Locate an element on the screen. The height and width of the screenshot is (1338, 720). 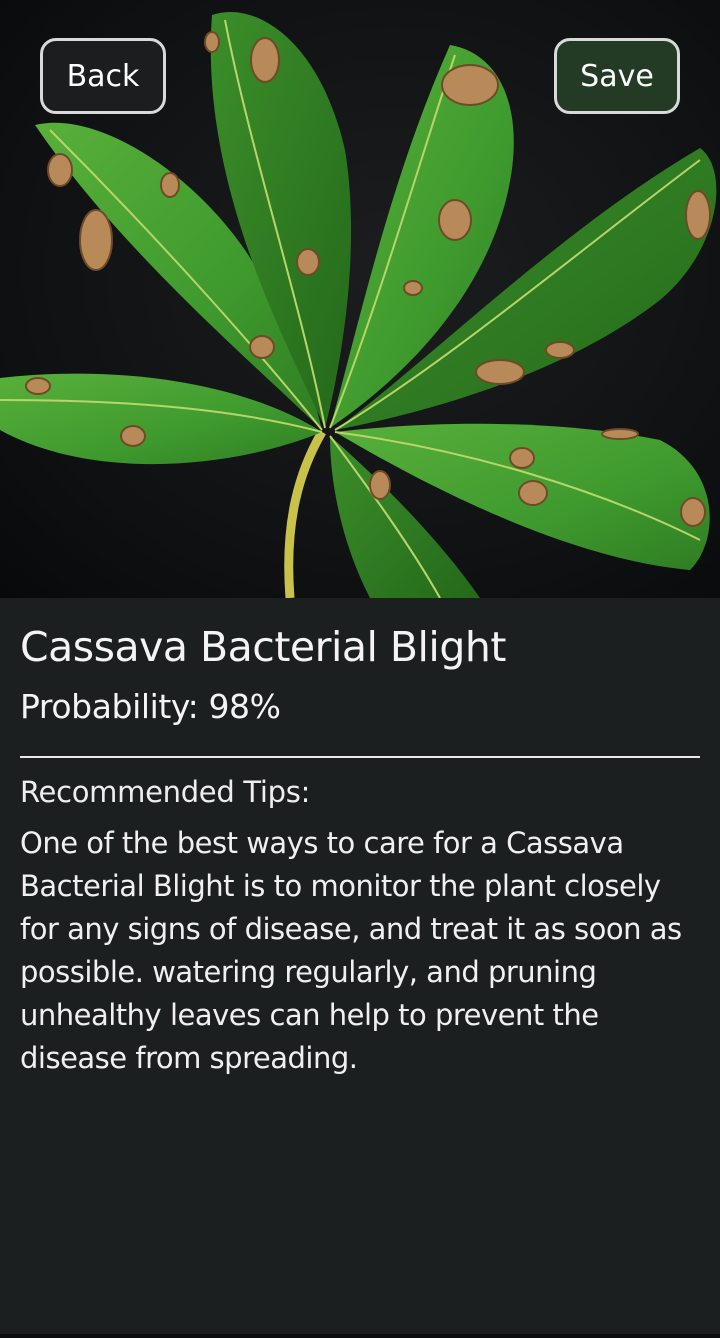
bottom-edge is located at coordinates (360, 1336).